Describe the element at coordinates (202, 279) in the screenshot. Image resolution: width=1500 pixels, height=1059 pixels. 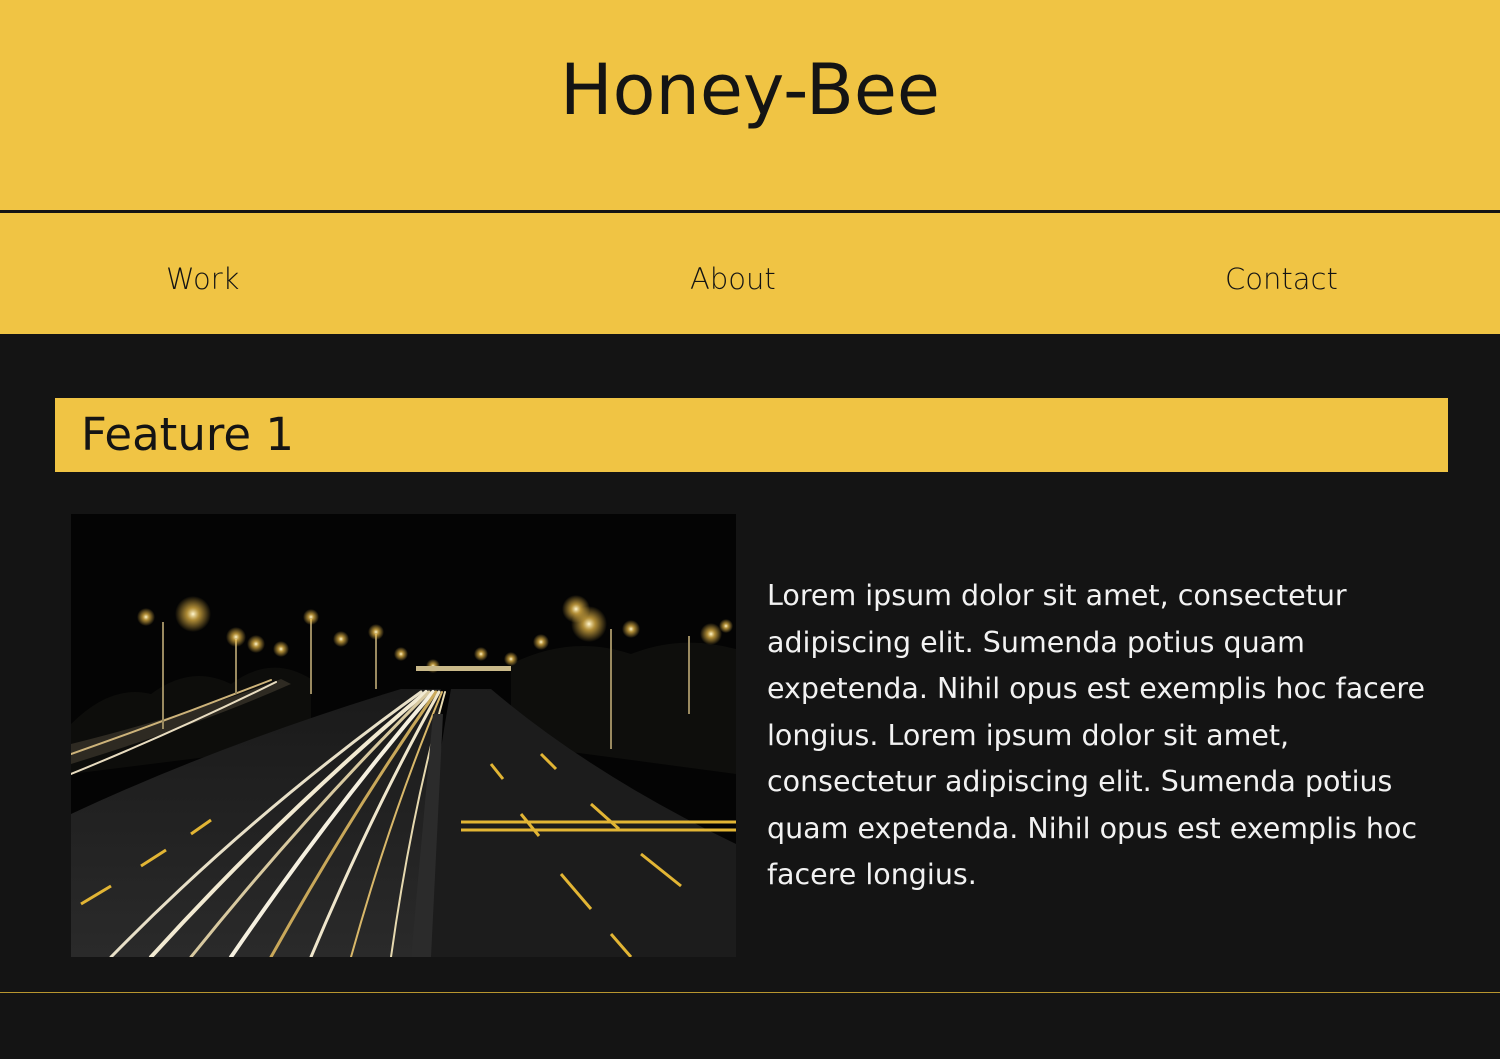
I see `nav-link-work: Work` at that location.